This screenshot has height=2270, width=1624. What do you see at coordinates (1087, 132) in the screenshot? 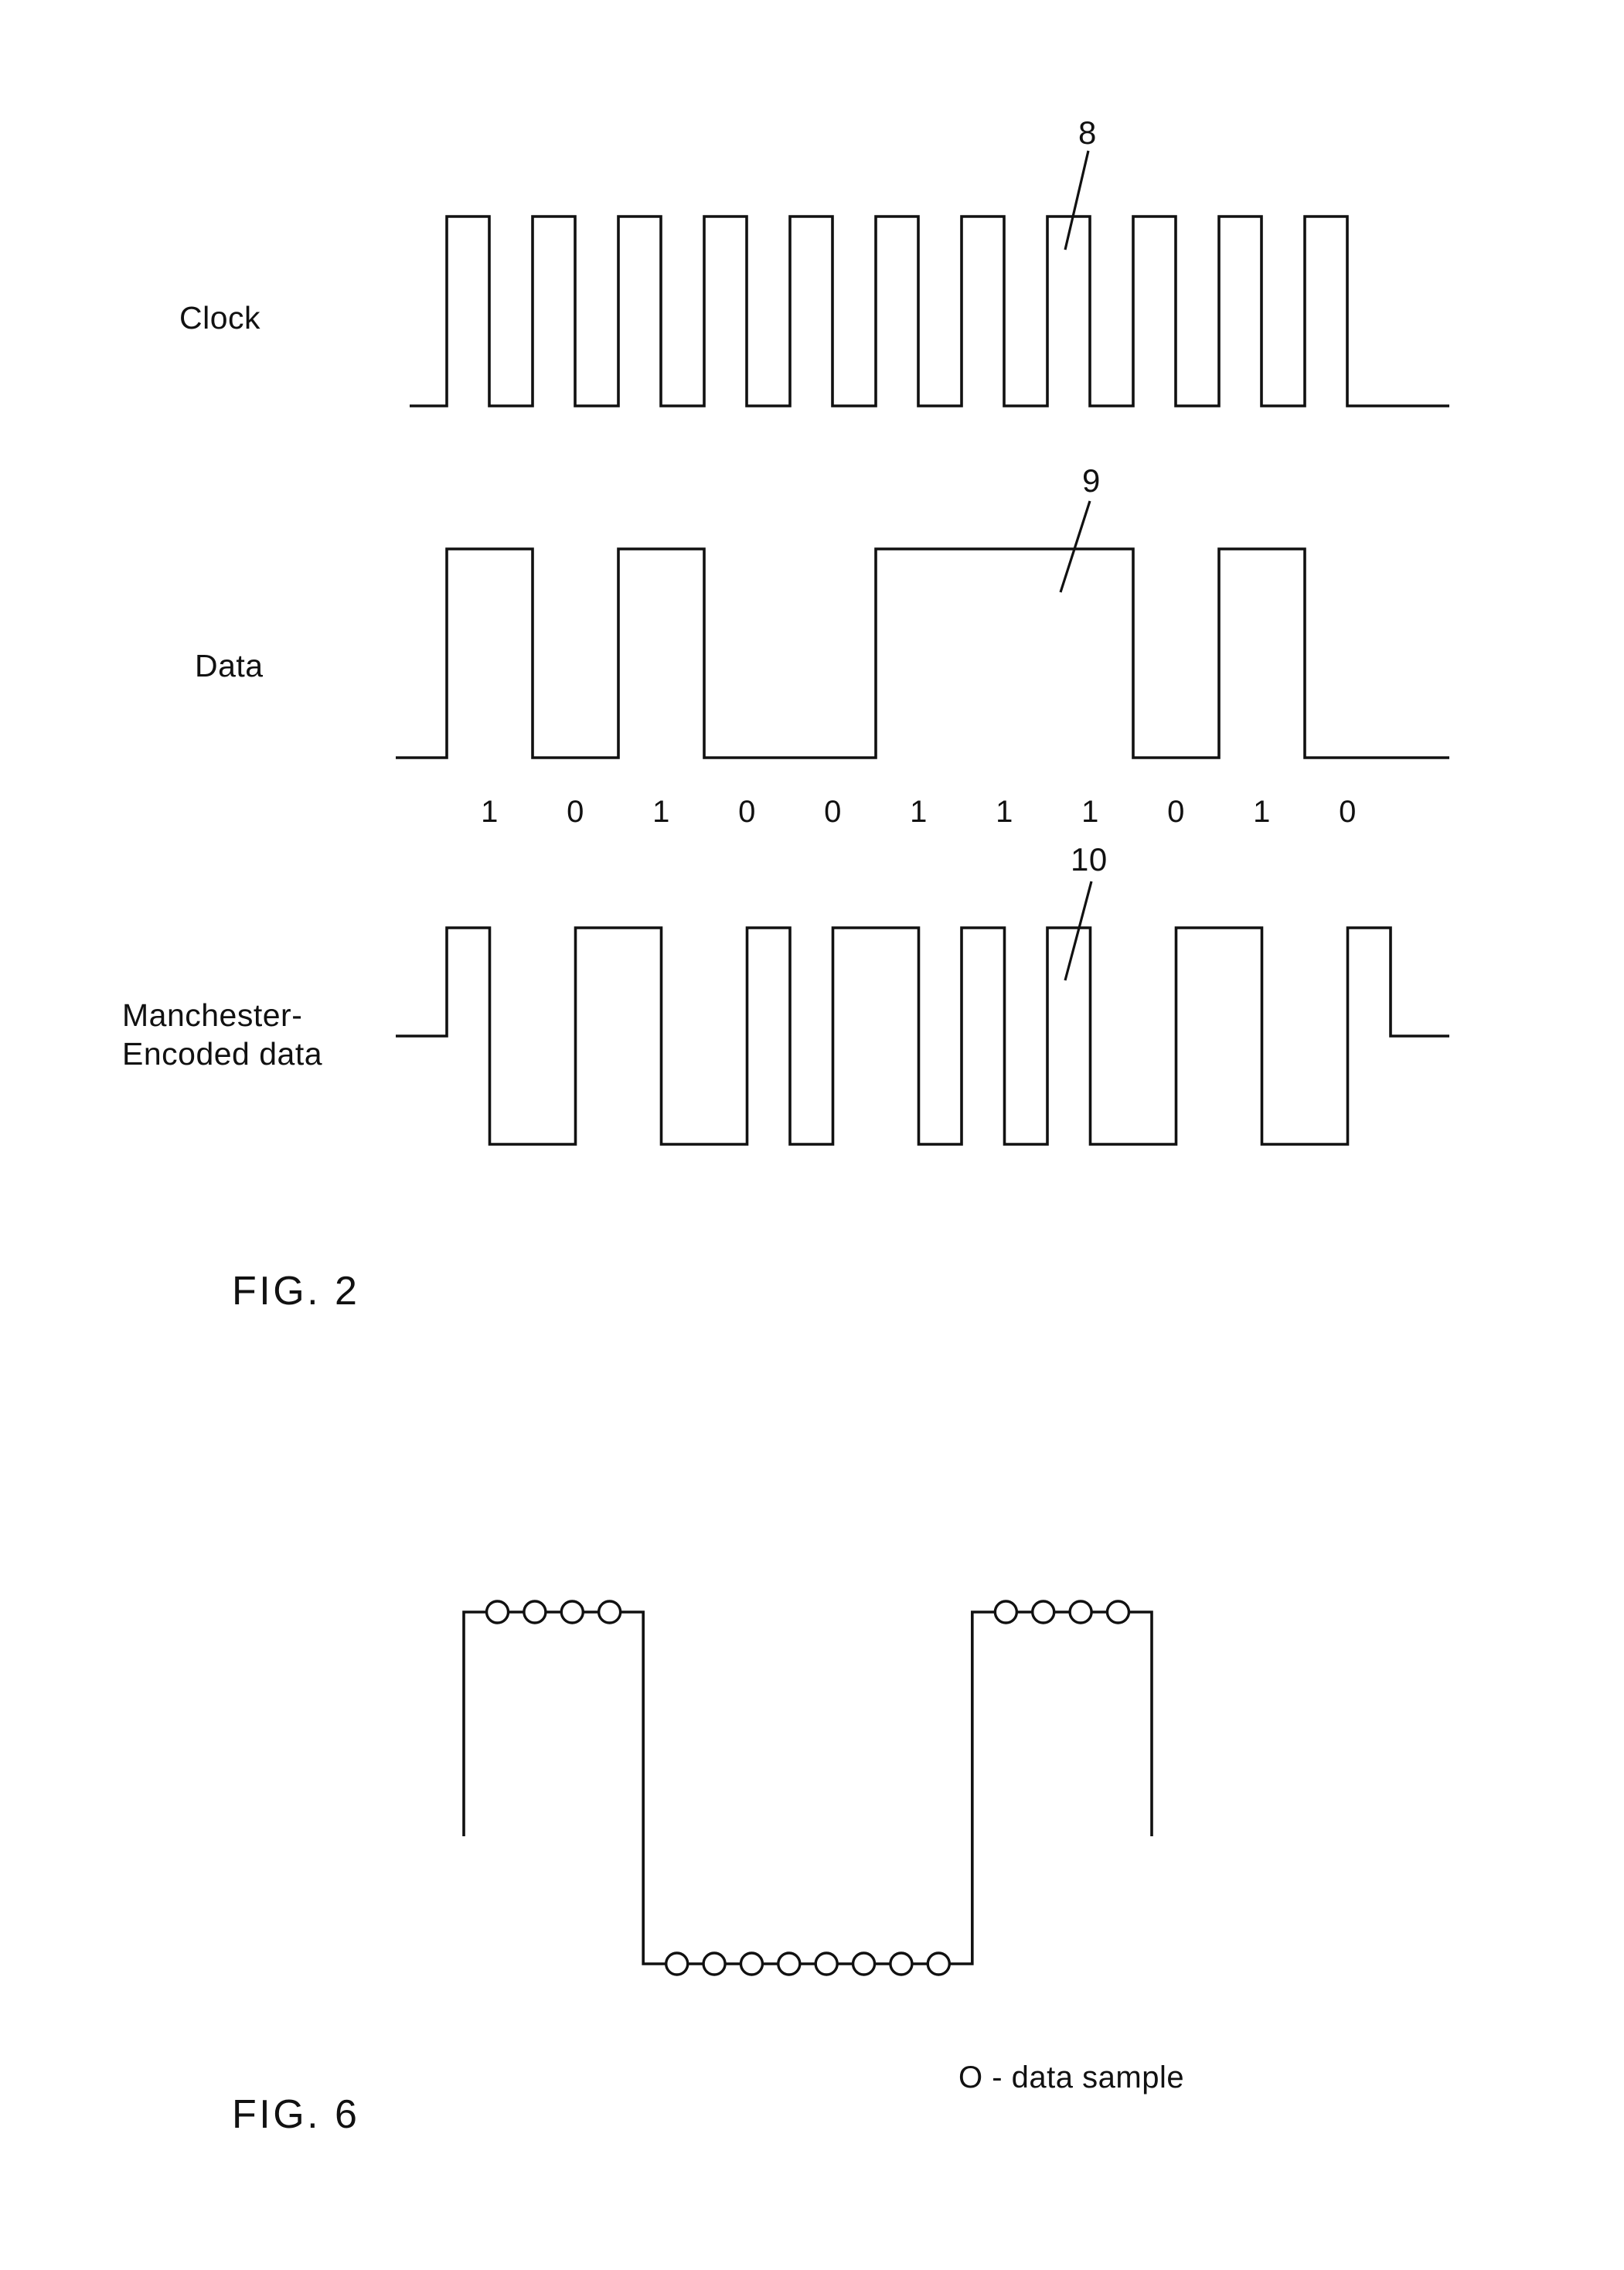
I see `reference-numeral-8: 8` at bounding box center [1087, 132].